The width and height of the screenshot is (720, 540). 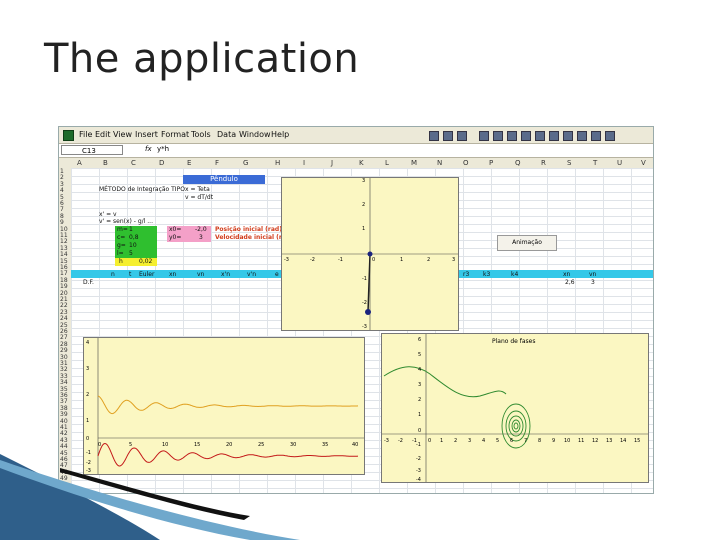 I want to click on menu-file: File, so click(x=85, y=134).